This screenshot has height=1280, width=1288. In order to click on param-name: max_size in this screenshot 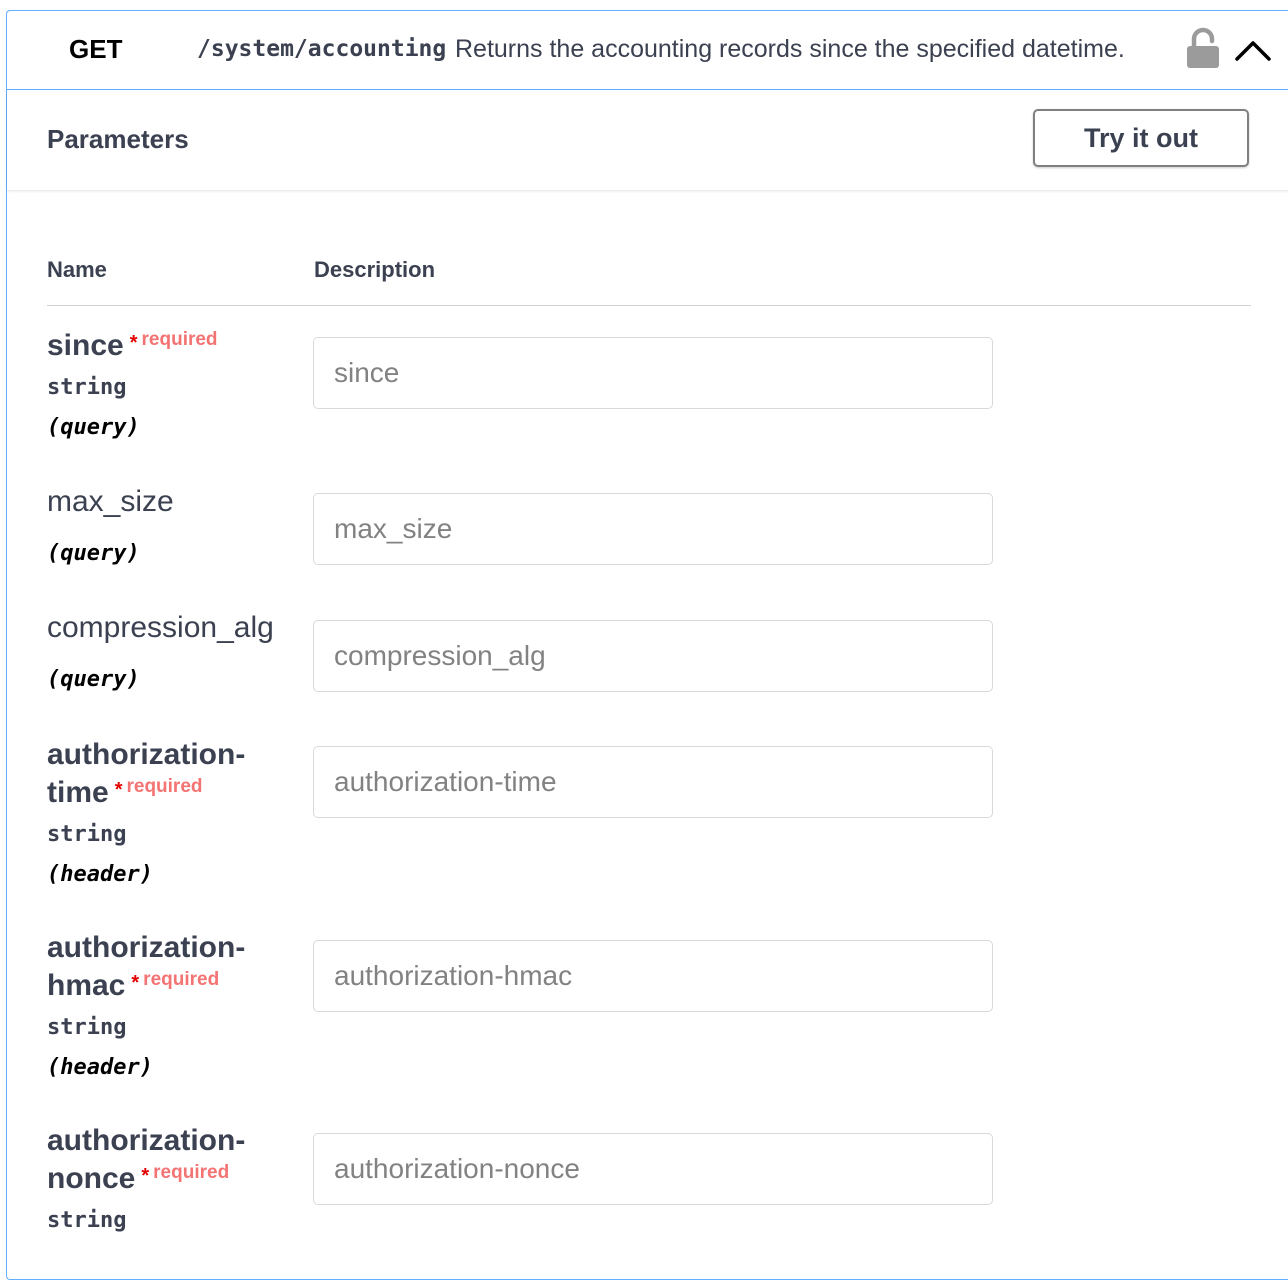, I will do `click(172, 502)`.